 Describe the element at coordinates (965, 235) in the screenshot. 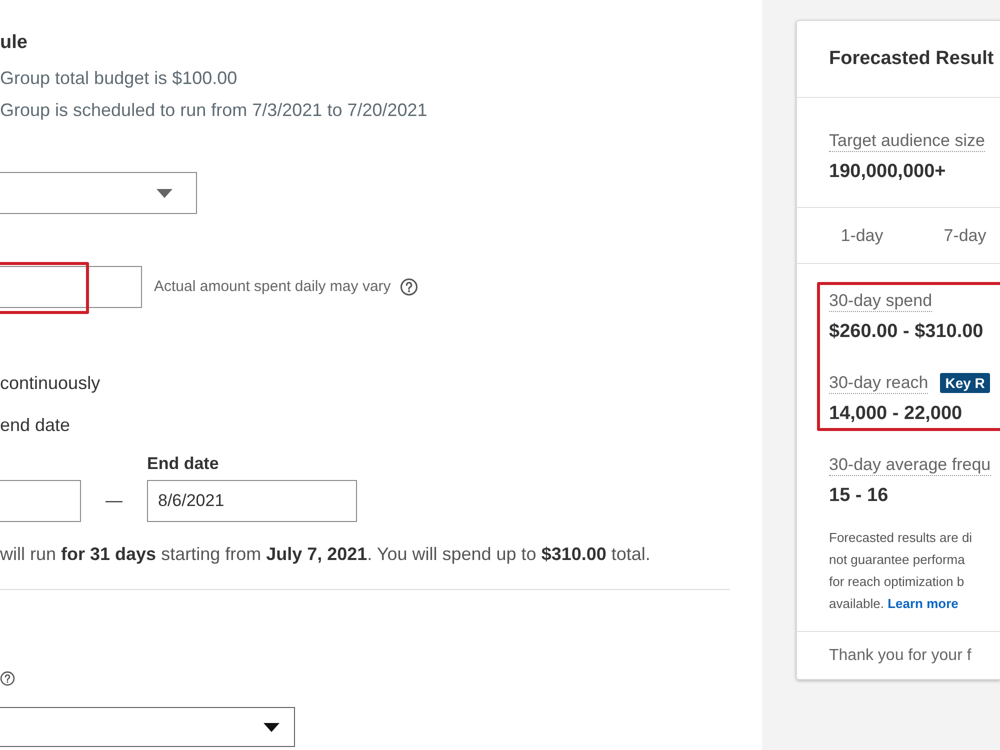

I see `tab: 7-day` at that location.